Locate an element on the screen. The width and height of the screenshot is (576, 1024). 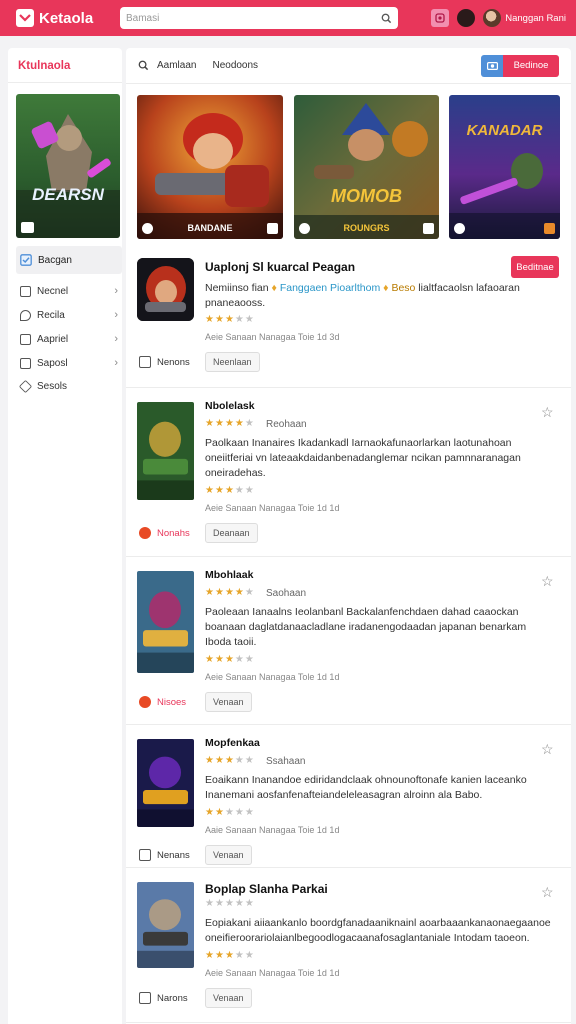
primary-action-button: Bedinoe is located at coordinates (531, 65).